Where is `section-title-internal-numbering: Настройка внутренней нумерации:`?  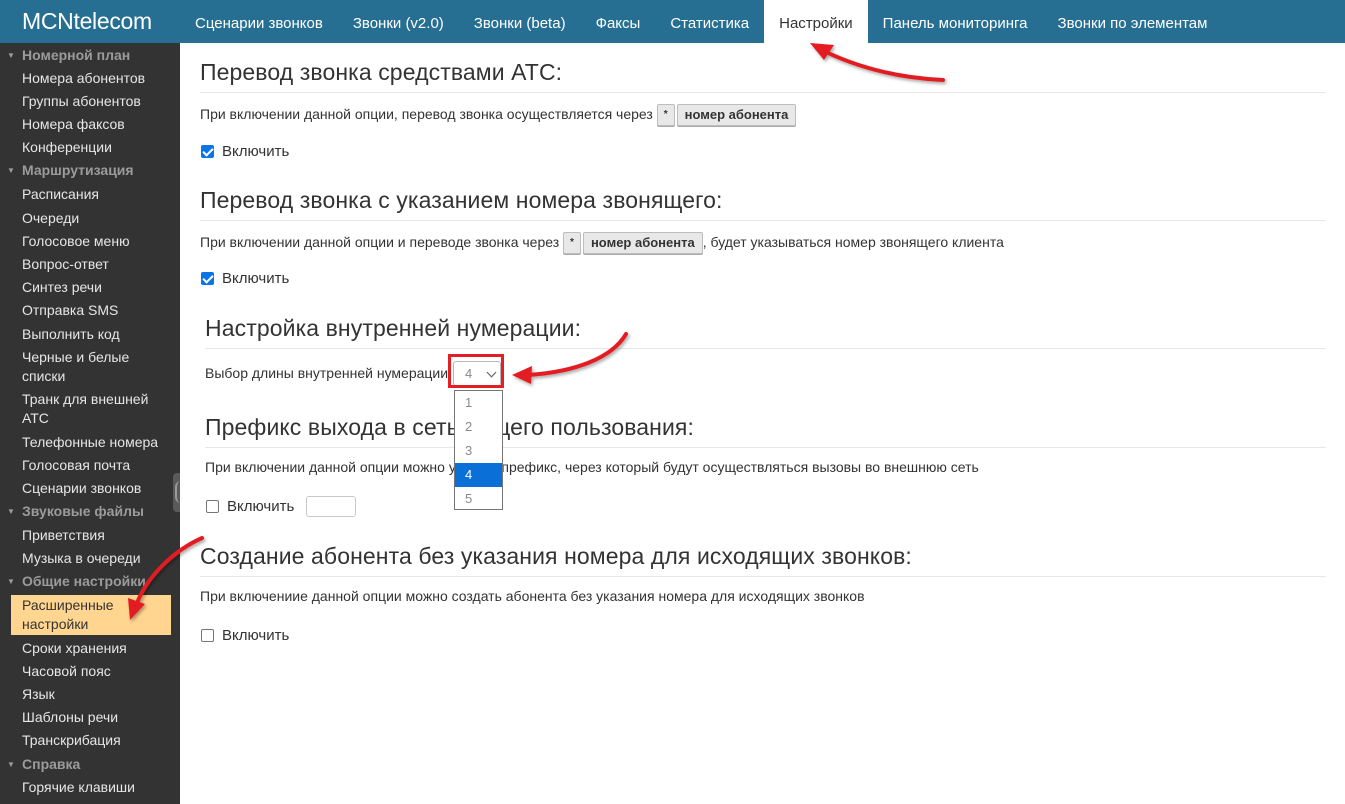 section-title-internal-numbering: Настройка внутренней нумерации: is located at coordinates (393, 328).